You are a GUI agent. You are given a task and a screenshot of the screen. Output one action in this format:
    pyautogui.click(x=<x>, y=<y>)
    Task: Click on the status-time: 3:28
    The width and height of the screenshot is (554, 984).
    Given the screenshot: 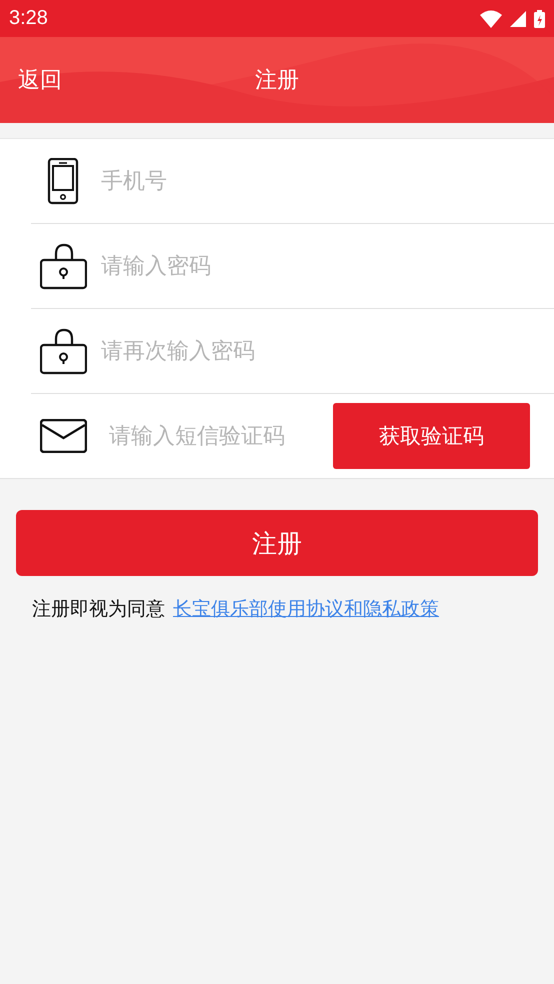 What is the action you would take?
    pyautogui.click(x=28, y=18)
    